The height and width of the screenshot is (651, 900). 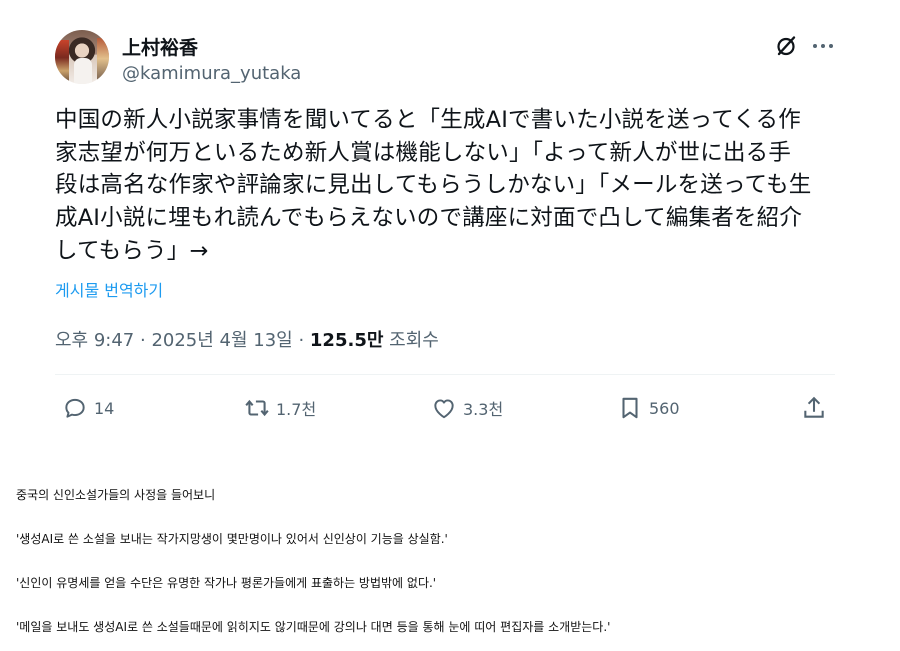 What do you see at coordinates (83, 71) in the screenshot?
I see `avatar-figure` at bounding box center [83, 71].